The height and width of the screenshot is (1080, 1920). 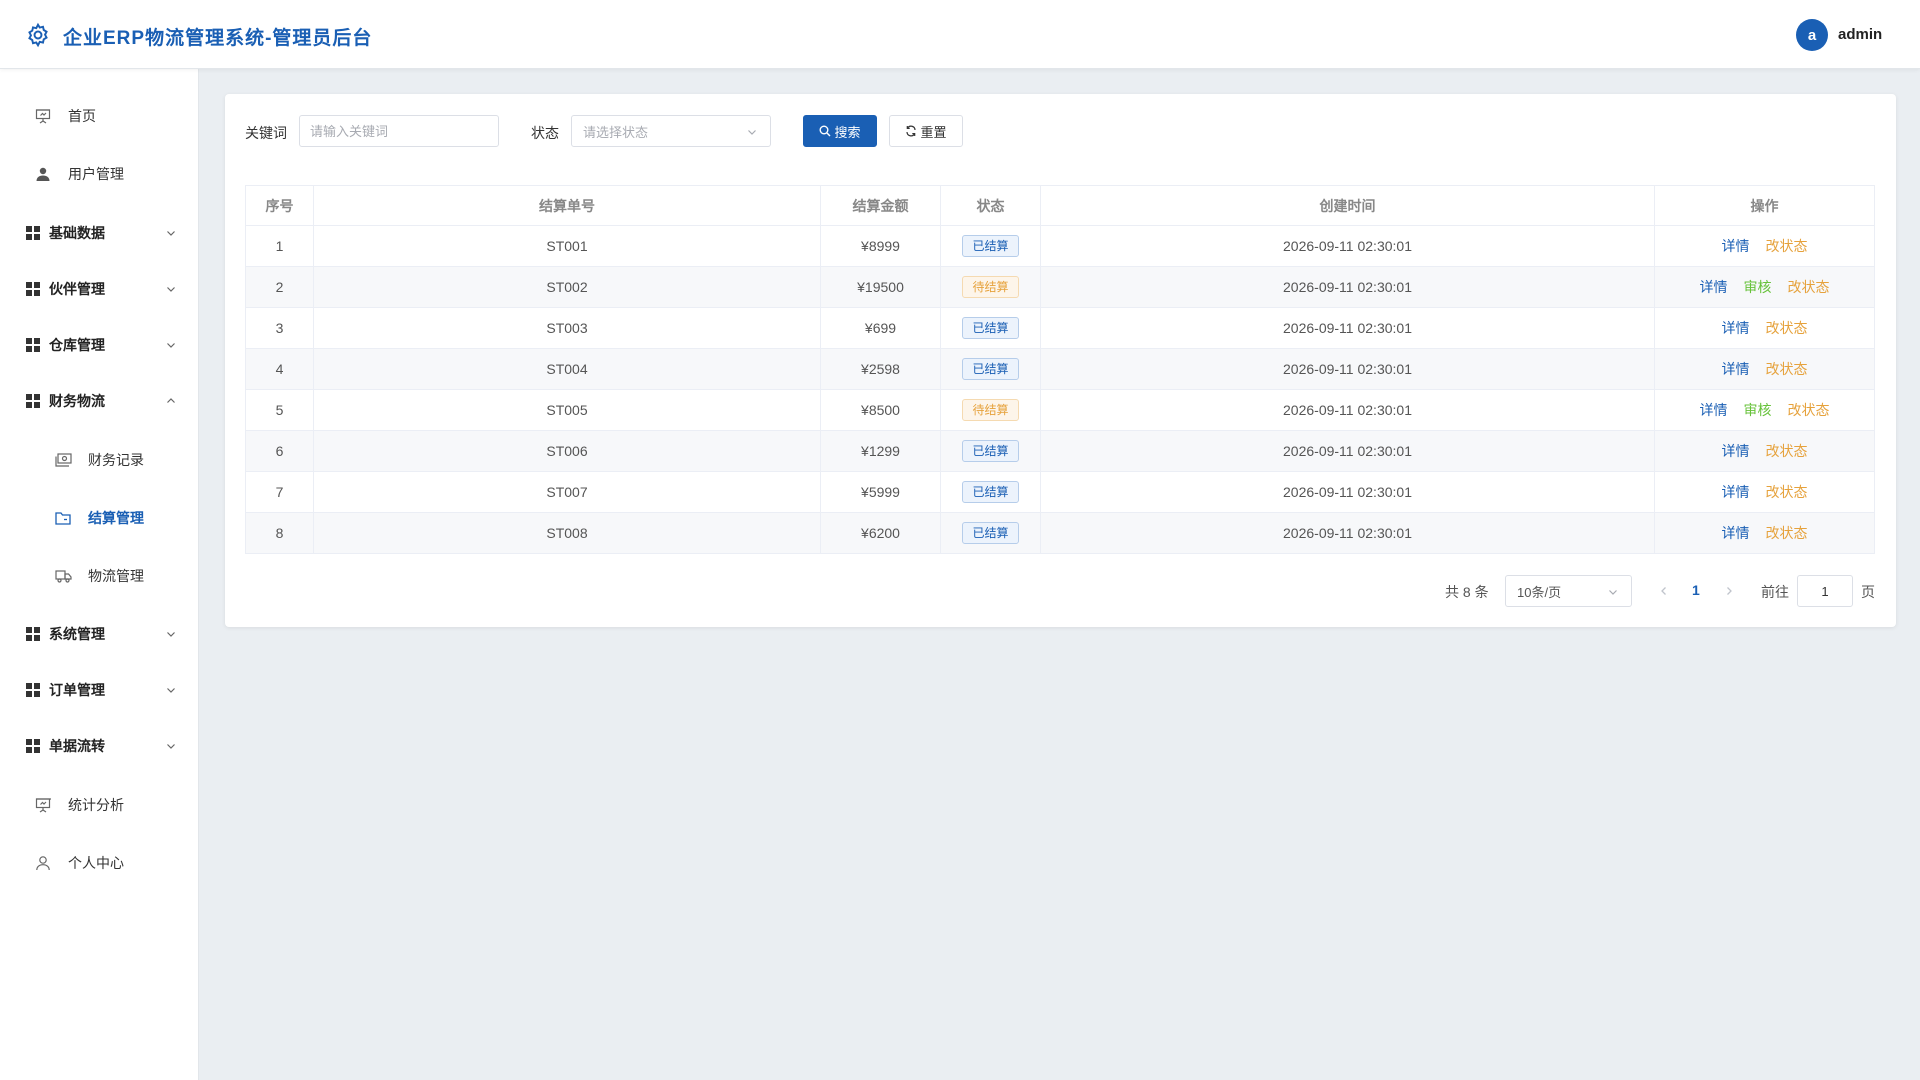 I want to click on cell-amount: ¥8999, so click(x=880, y=246).